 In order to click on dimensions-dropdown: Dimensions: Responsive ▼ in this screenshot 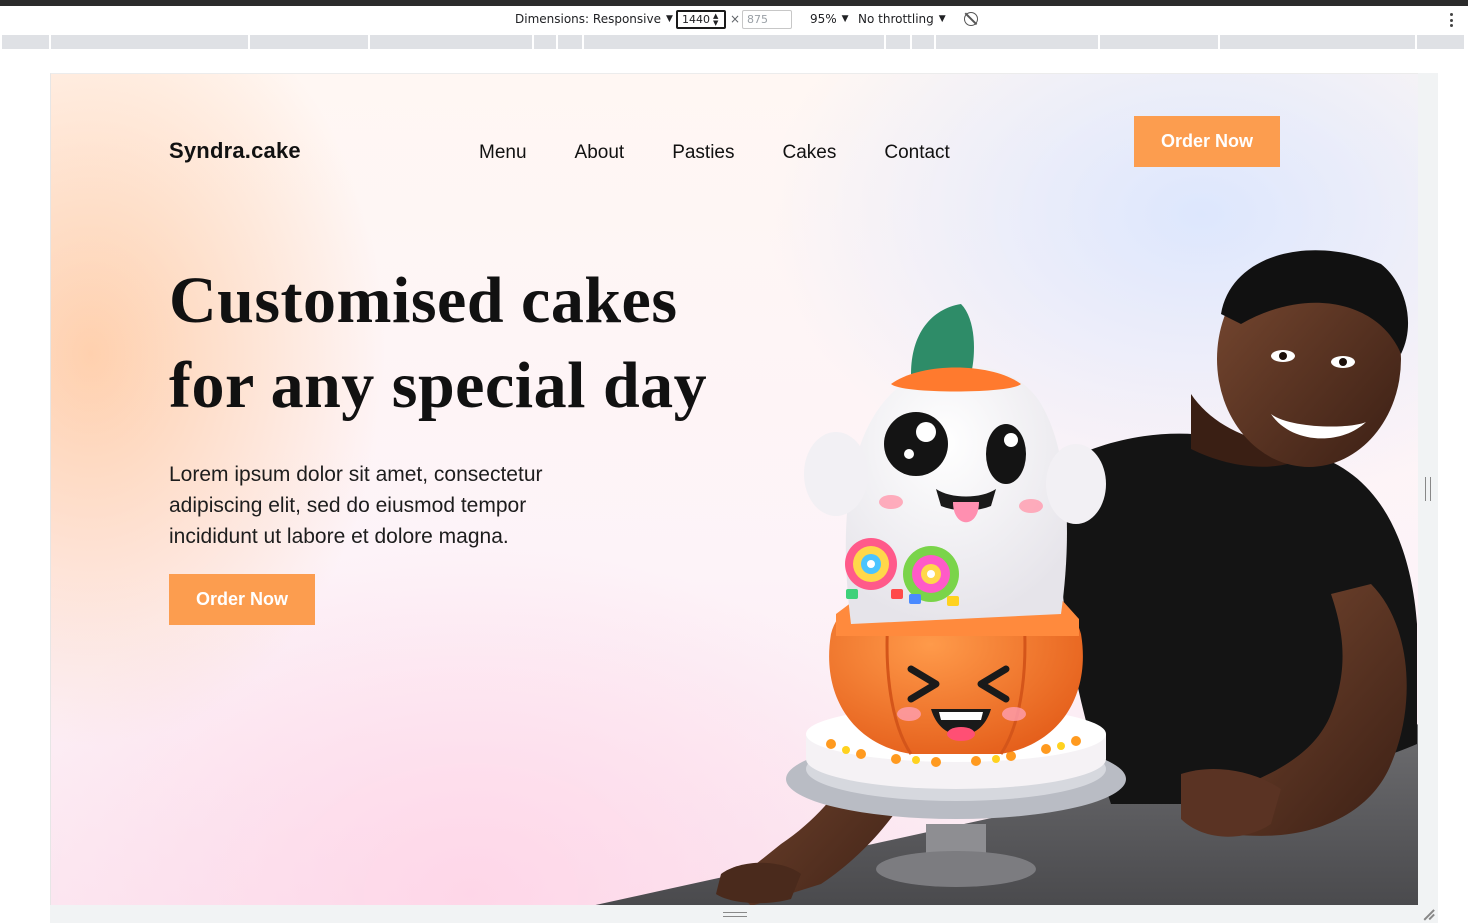, I will do `click(594, 19)`.